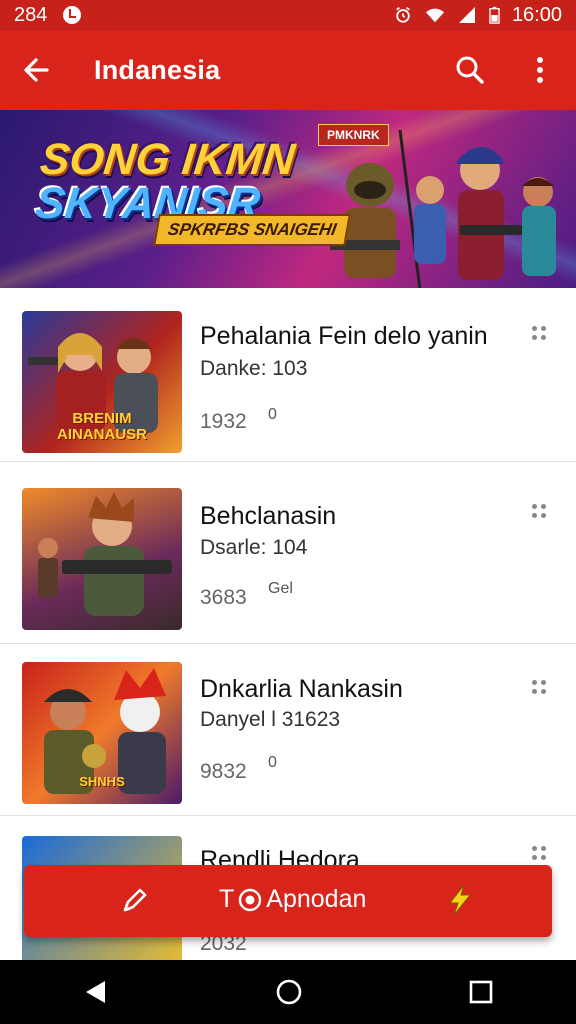  What do you see at coordinates (288, 70) in the screenshot?
I see `app-bar: Indanesia` at bounding box center [288, 70].